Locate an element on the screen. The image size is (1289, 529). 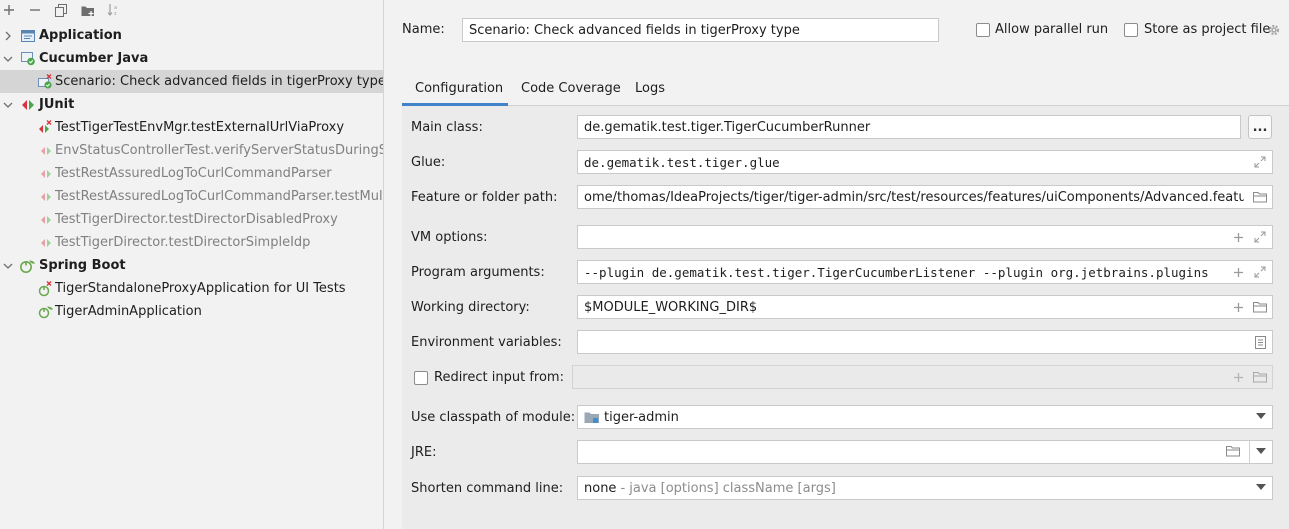
tab-code-coverage: Code Coverage is located at coordinates (571, 91).